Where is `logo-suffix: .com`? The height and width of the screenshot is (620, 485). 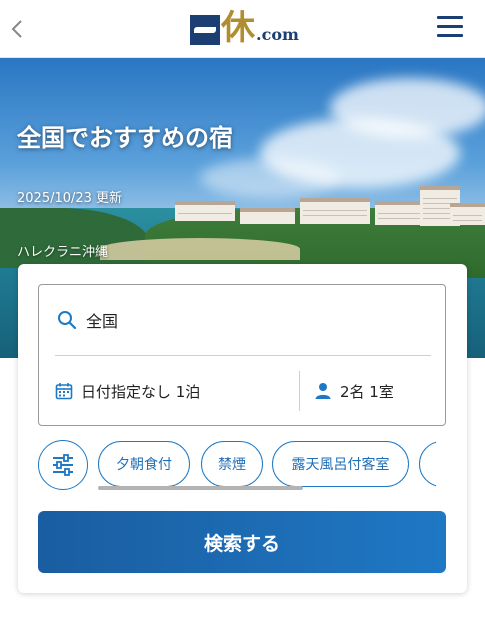
logo-suffix: .com is located at coordinates (277, 34).